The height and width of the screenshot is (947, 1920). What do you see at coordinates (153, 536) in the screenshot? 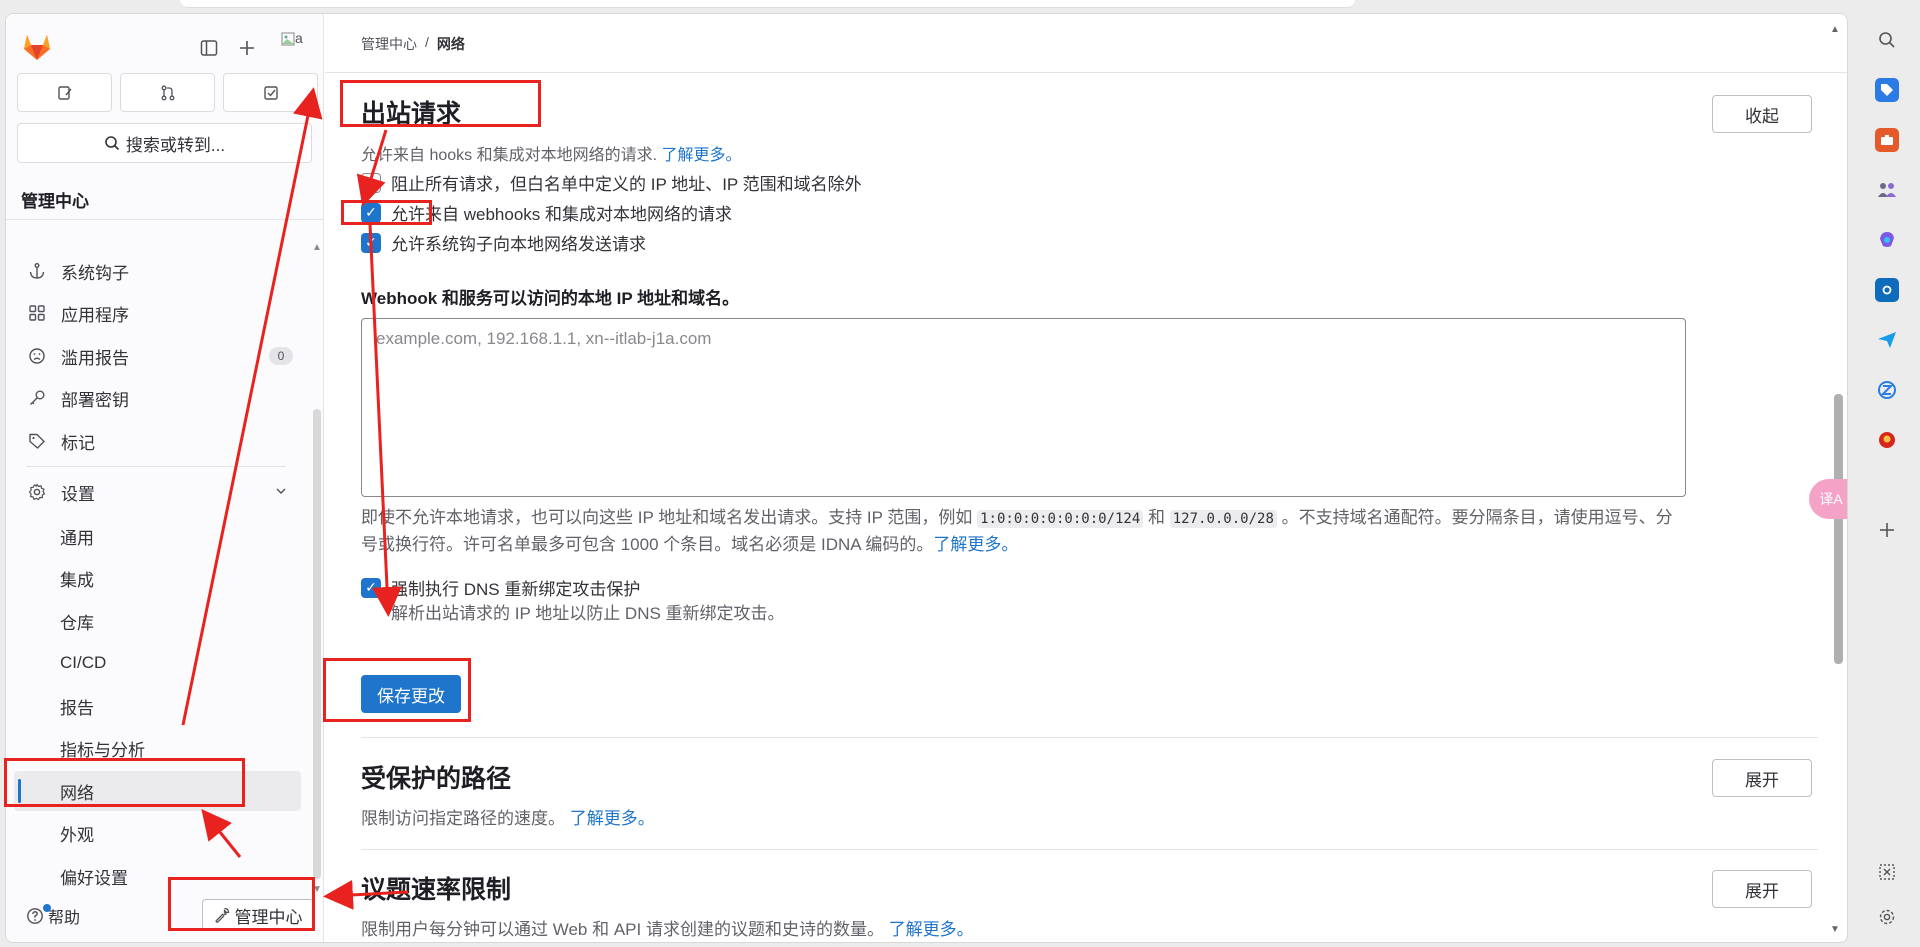
I see `sidebar-subitem-general: 通用` at bounding box center [153, 536].